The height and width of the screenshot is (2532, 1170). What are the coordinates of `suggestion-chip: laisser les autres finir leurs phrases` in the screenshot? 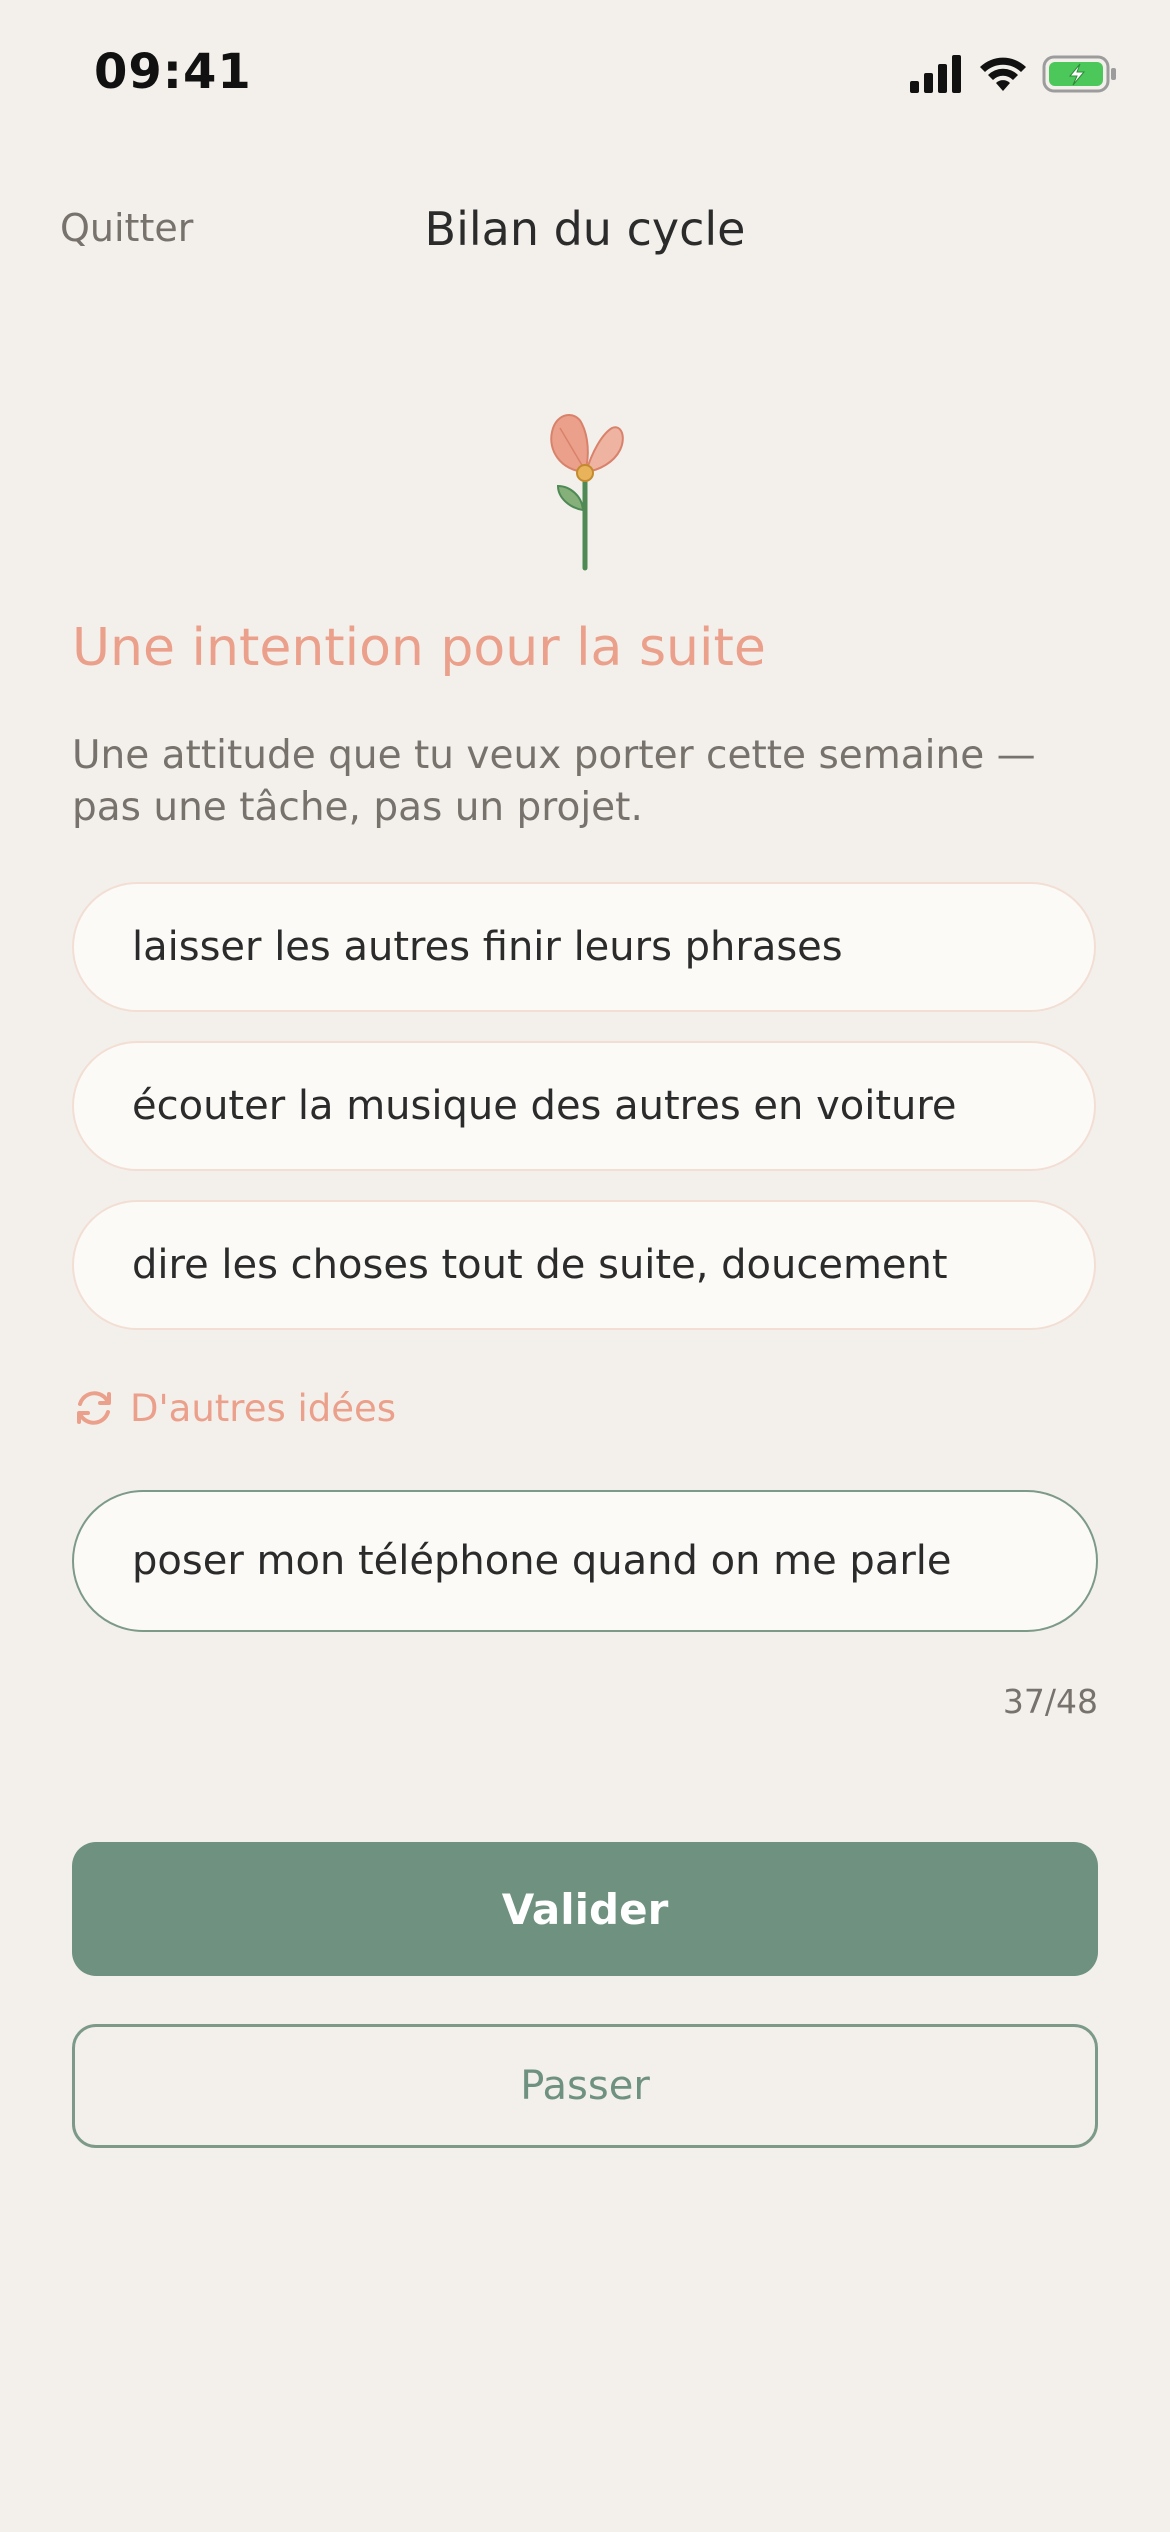 It's located at (584, 947).